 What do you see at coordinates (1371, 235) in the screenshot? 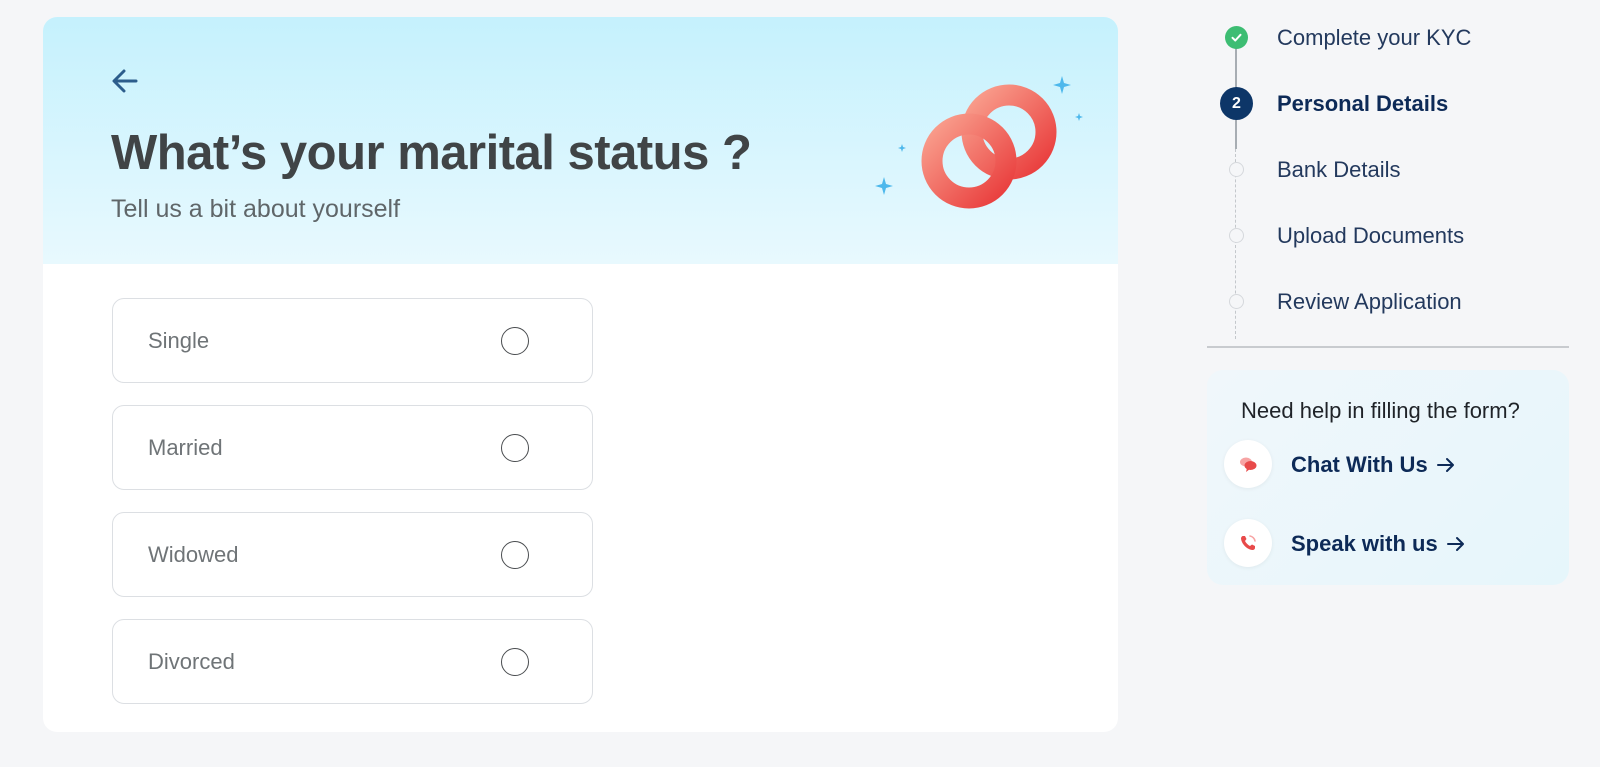
I see `step-label: Upload Documents` at bounding box center [1371, 235].